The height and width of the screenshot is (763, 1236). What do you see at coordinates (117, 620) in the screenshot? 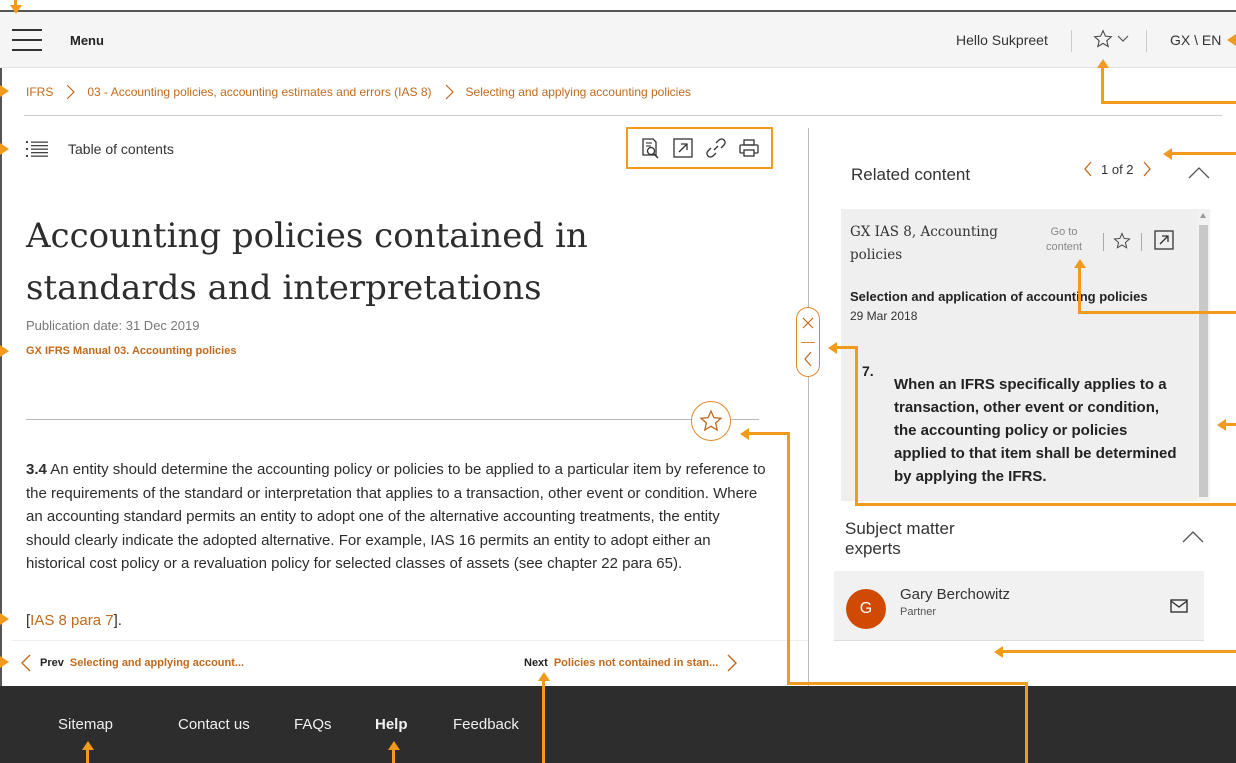
I see `ref-bracket: ].` at bounding box center [117, 620].